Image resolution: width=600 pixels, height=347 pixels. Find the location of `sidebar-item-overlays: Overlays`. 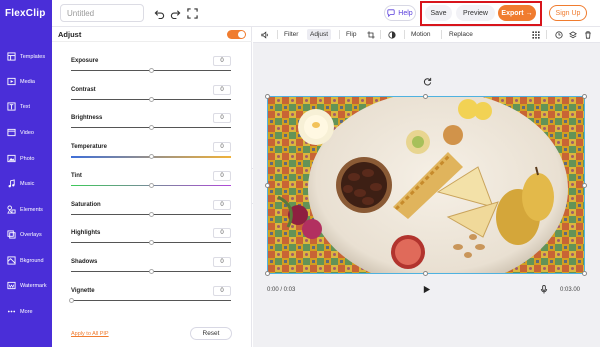

sidebar-item-overlays: Overlays is located at coordinates (26, 237).